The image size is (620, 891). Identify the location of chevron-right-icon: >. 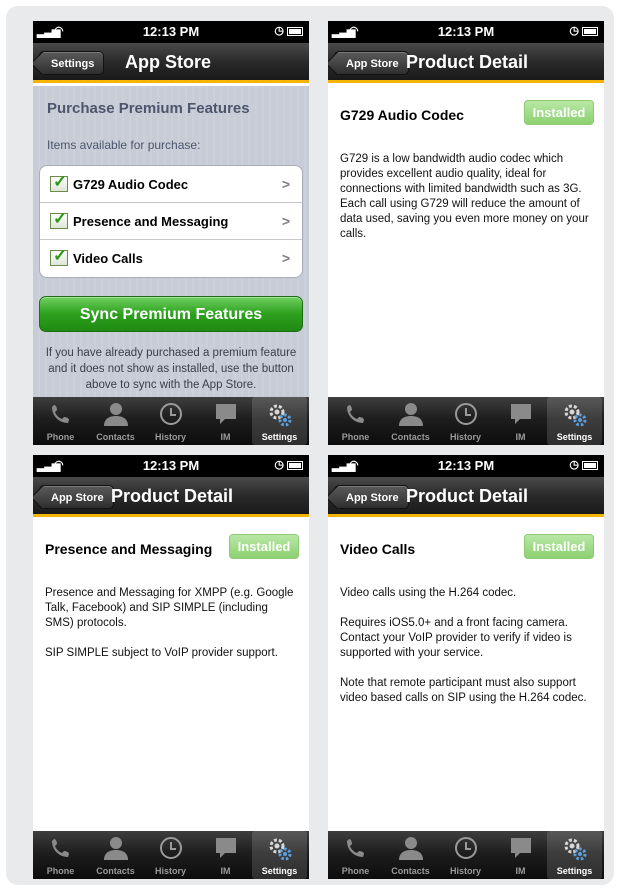
(285, 221).